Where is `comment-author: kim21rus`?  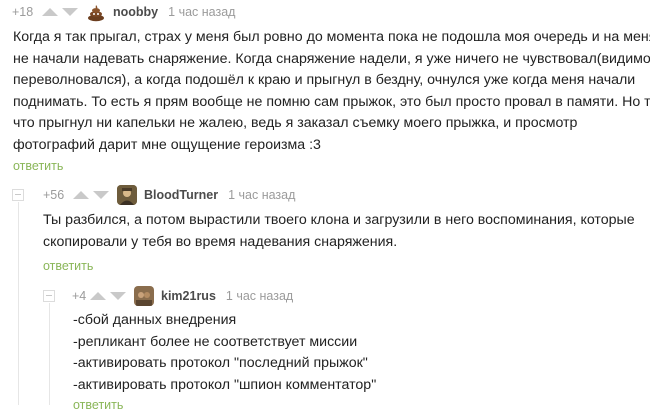
comment-author: kim21rus is located at coordinates (188, 296).